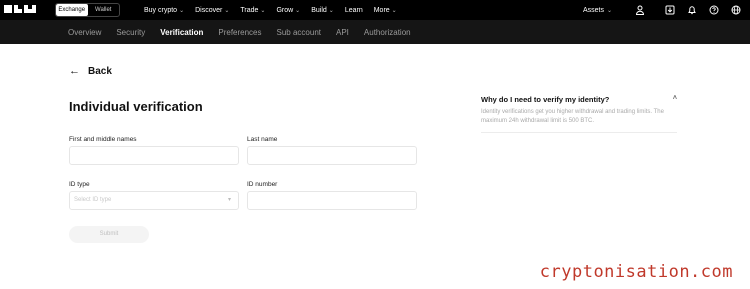 The height and width of the screenshot is (289, 750). What do you see at coordinates (252, 10) in the screenshot?
I see `nav-trade: Trade ⌄` at bounding box center [252, 10].